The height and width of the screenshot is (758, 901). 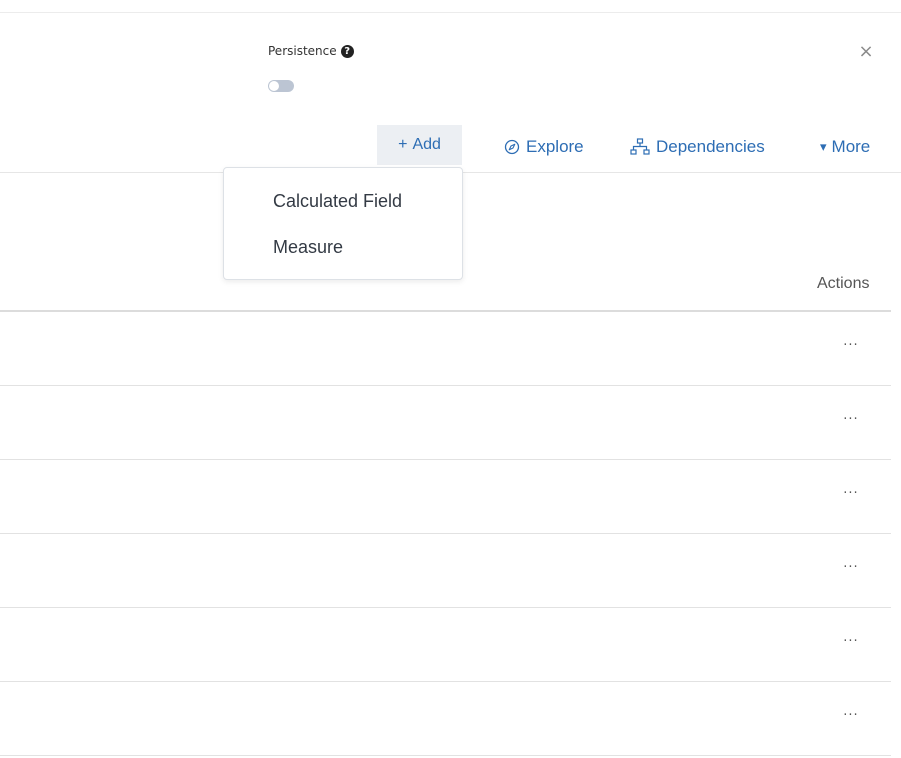 I want to click on add-button: + Add, so click(x=419, y=145).